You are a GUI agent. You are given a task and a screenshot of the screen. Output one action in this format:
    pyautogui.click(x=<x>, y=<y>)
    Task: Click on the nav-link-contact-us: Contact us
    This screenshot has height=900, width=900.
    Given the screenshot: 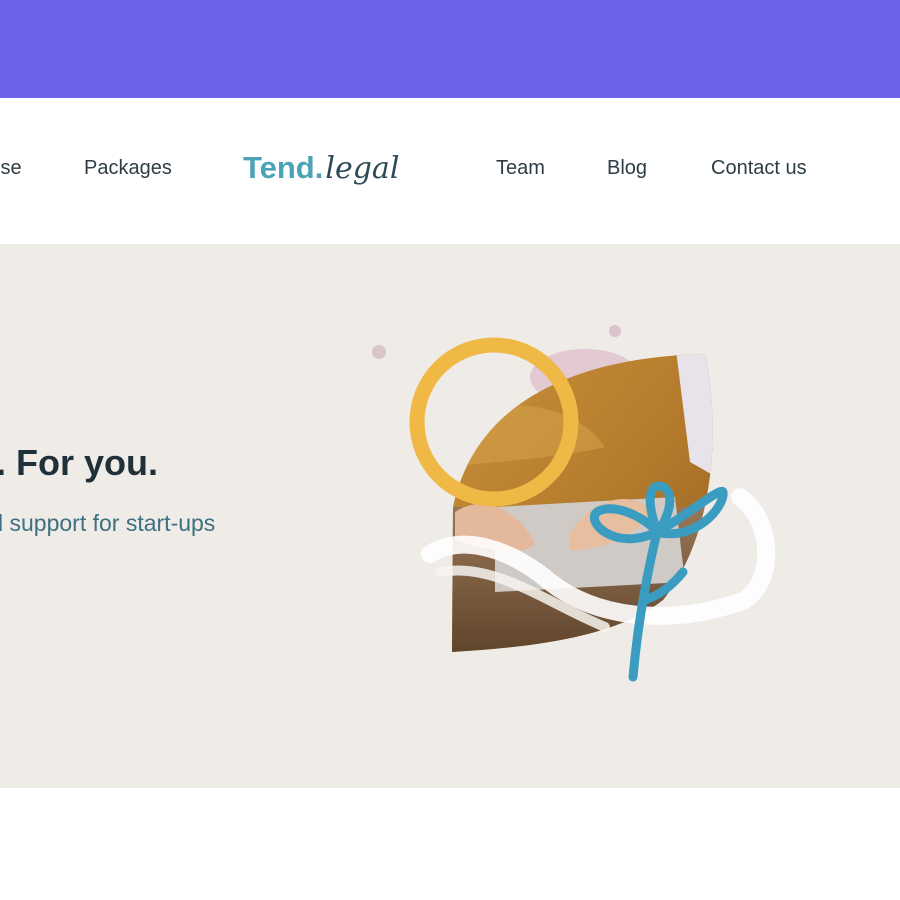 What is the action you would take?
    pyautogui.click(x=759, y=168)
    